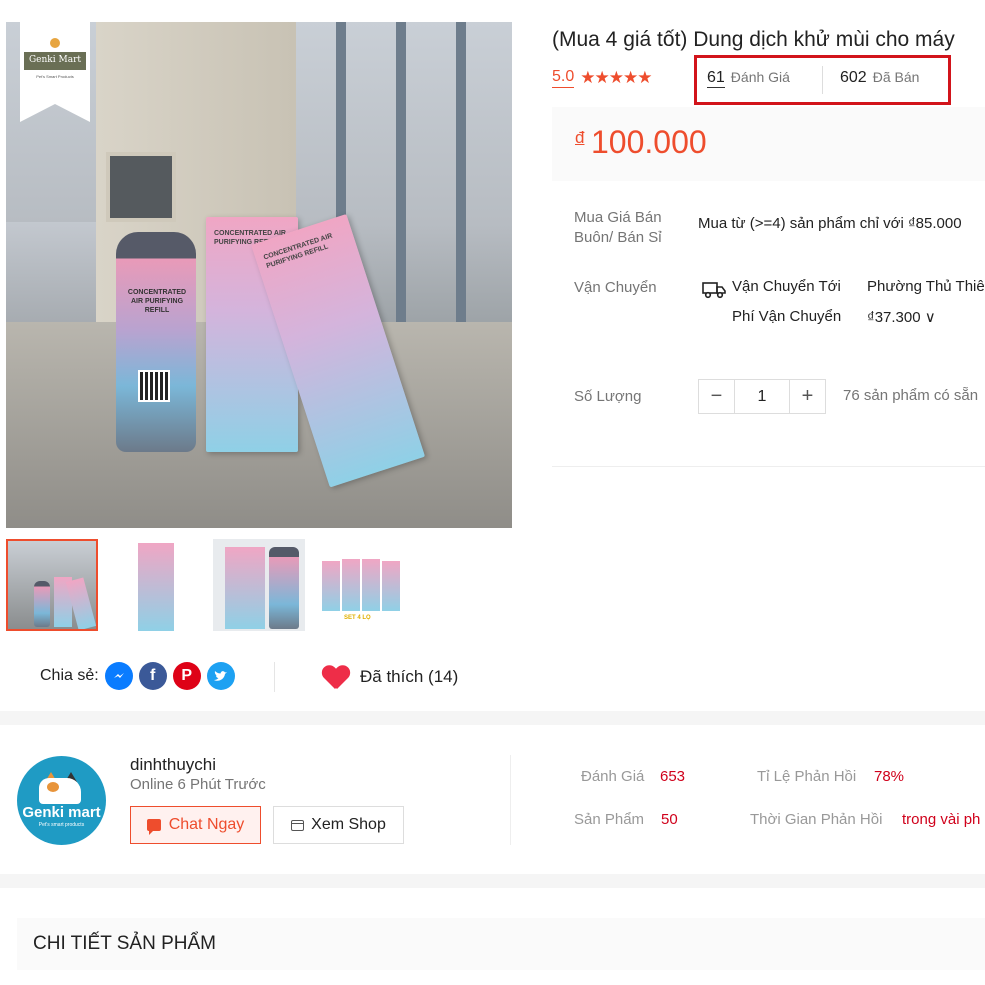 The width and height of the screenshot is (985, 985). I want to click on response-rate-value: 78%, so click(889, 776).